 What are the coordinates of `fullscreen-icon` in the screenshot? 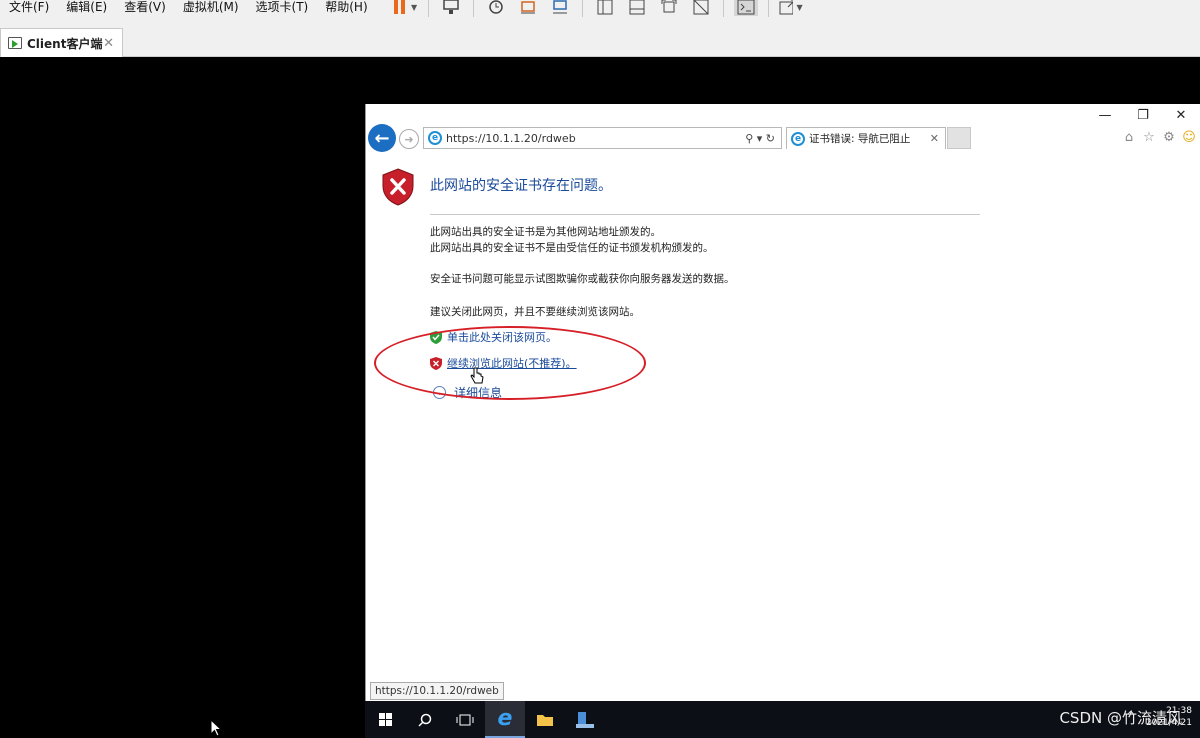 It's located at (669, 6).